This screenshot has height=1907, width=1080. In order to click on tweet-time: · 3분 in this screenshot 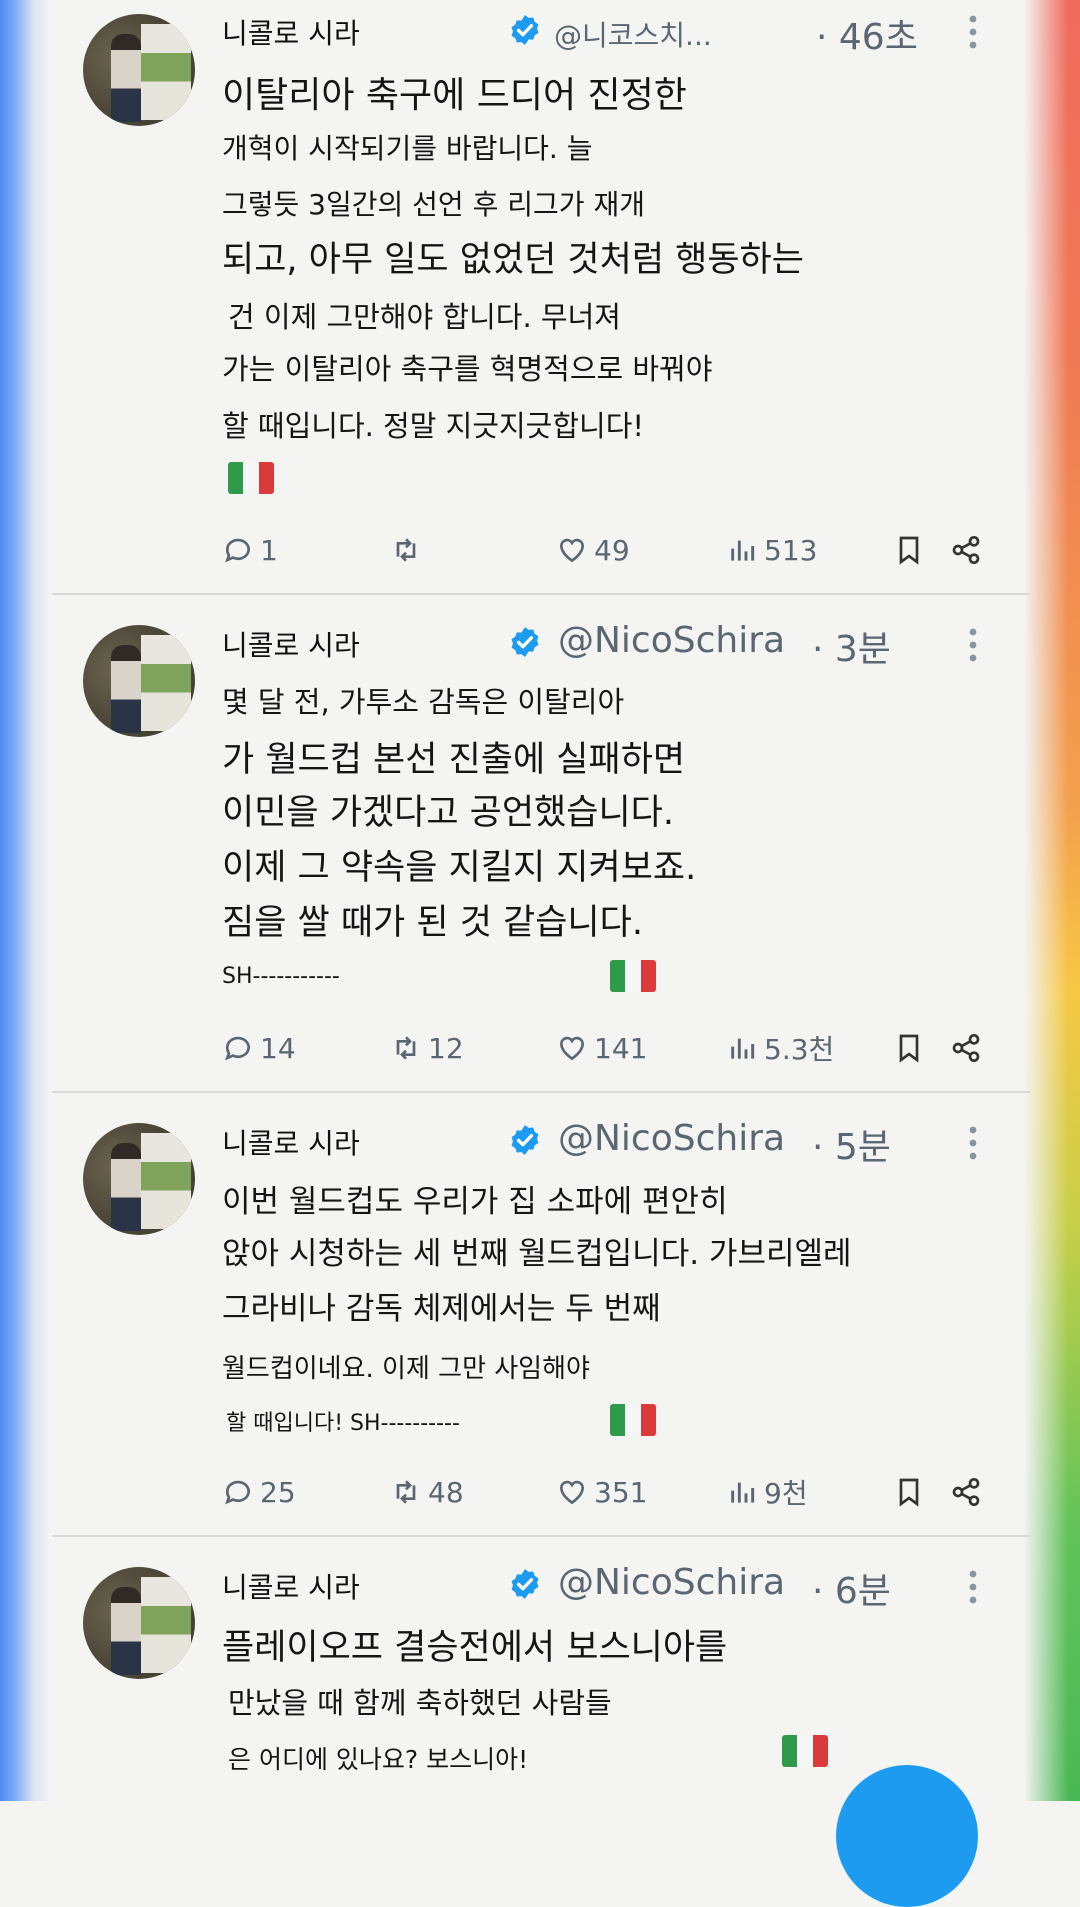, I will do `click(851, 646)`.